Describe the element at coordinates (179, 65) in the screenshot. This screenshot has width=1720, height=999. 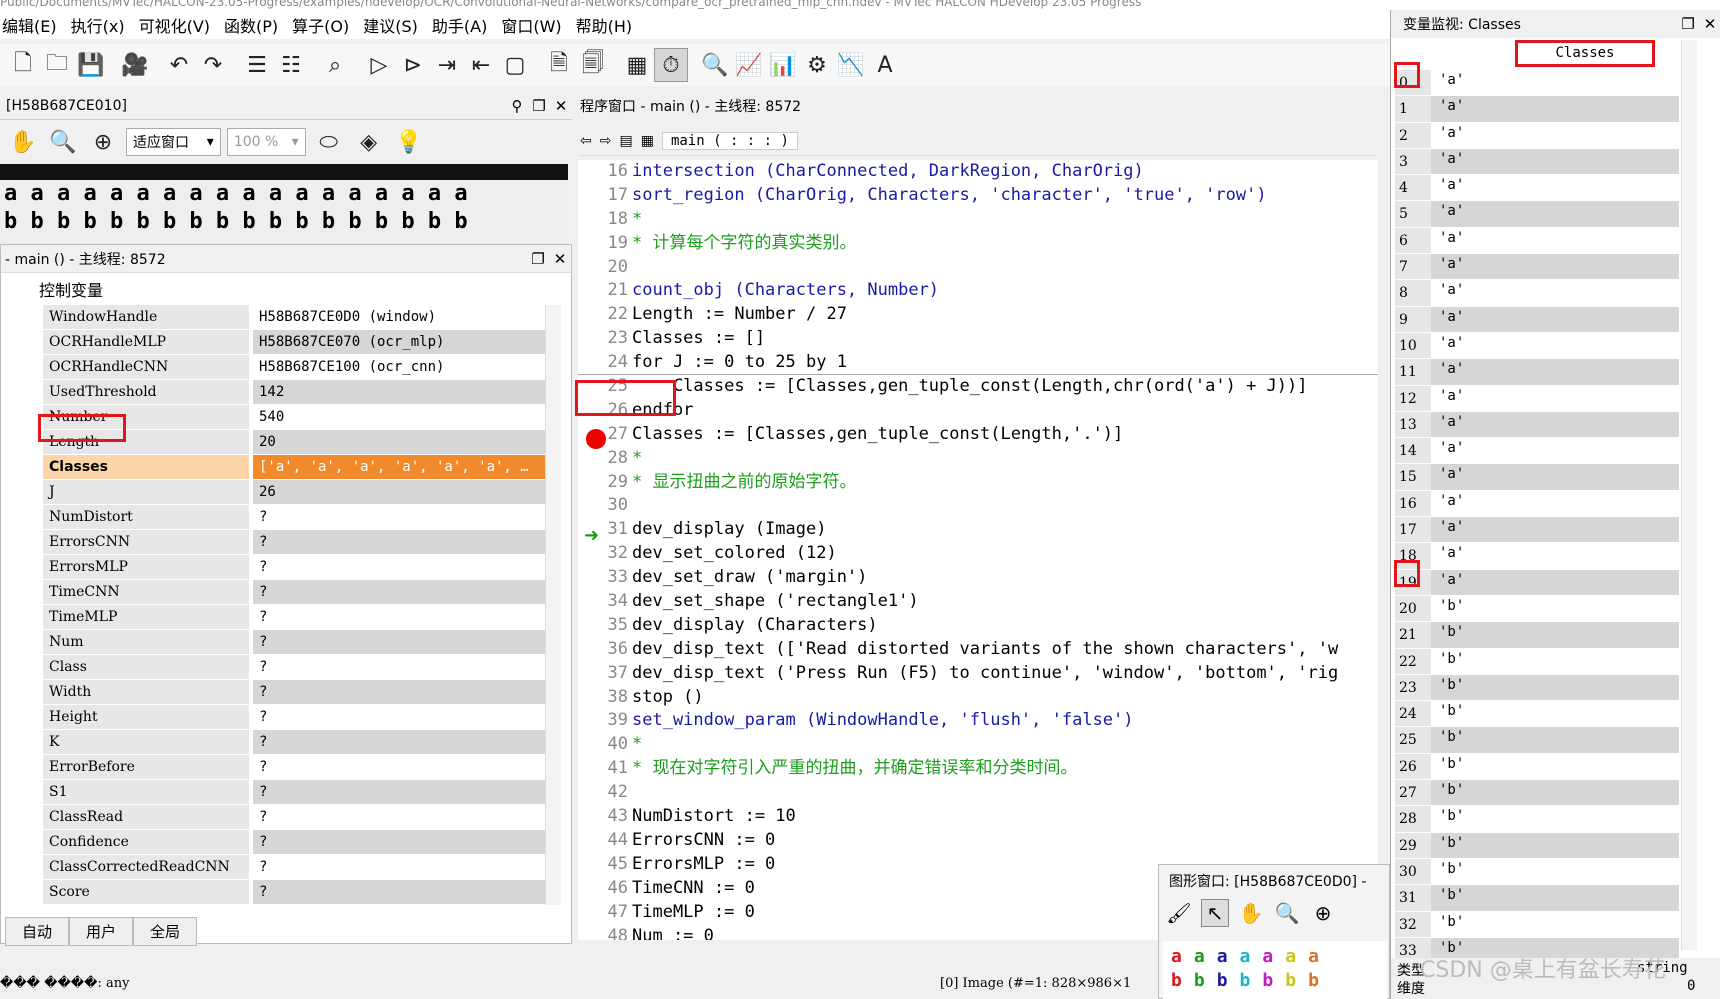
I see `undo-icon: ↶` at that location.